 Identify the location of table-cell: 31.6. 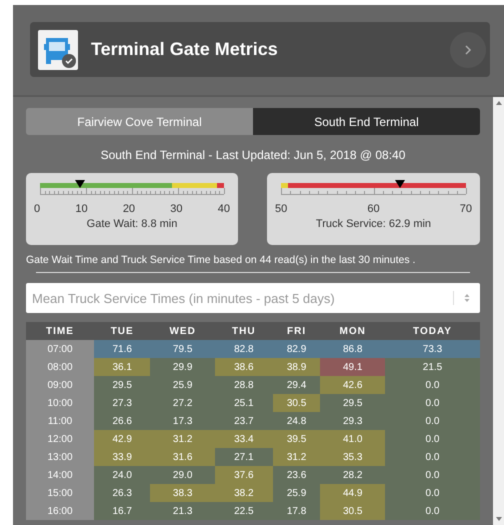
(182, 457).